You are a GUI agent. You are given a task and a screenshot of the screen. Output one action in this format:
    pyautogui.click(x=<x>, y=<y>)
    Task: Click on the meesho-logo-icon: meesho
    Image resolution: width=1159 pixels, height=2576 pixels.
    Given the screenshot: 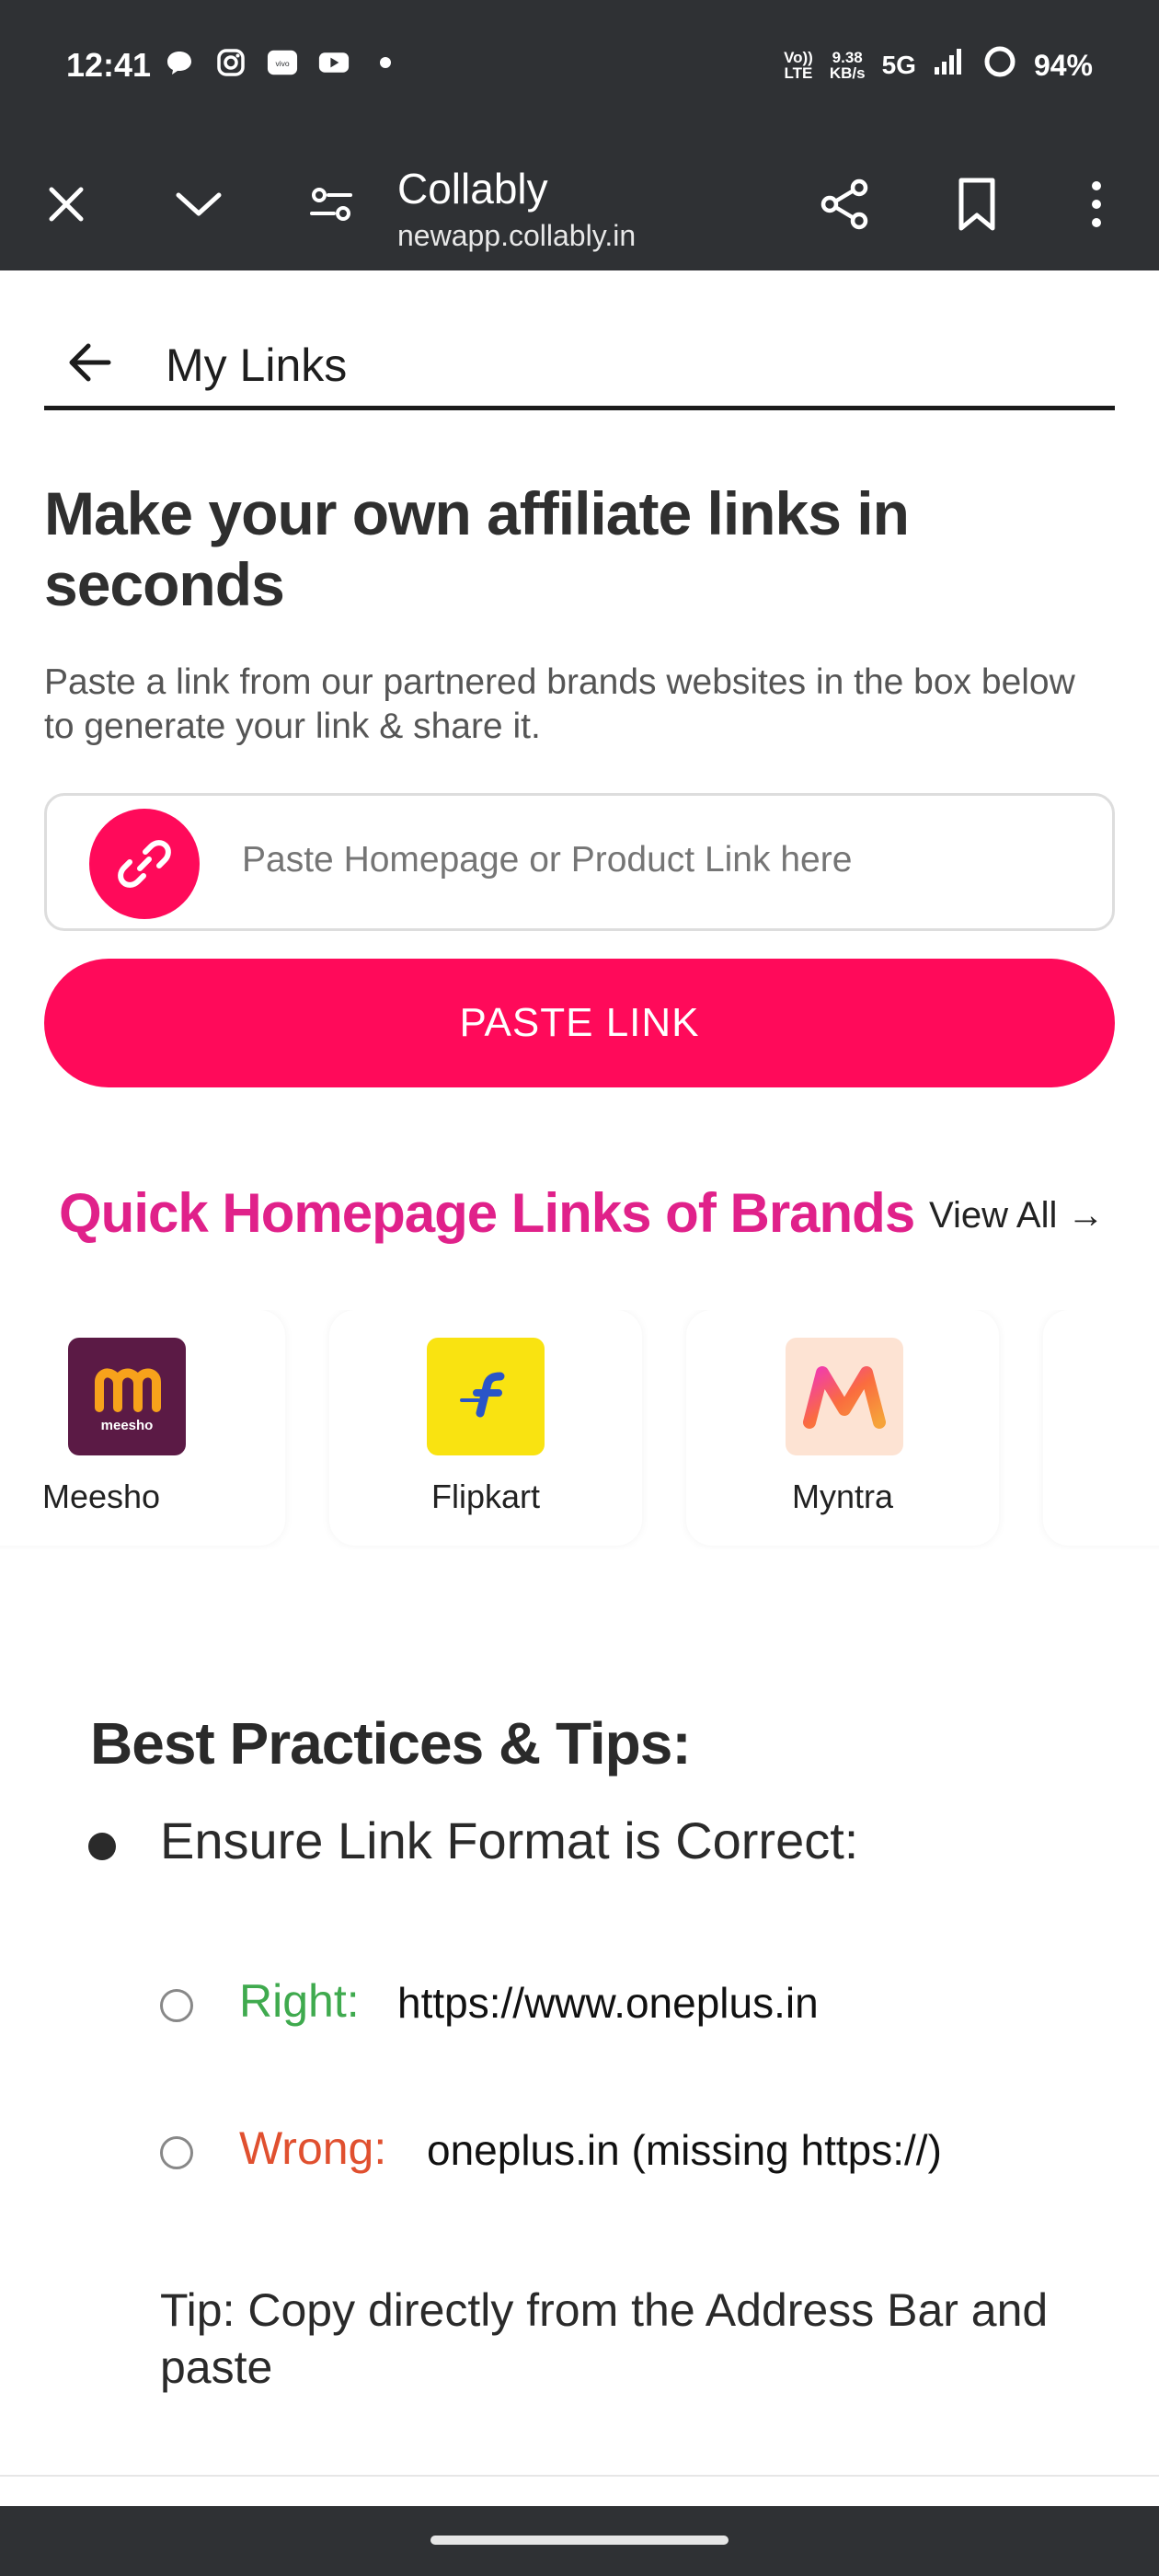 What is the action you would take?
    pyautogui.click(x=127, y=1396)
    